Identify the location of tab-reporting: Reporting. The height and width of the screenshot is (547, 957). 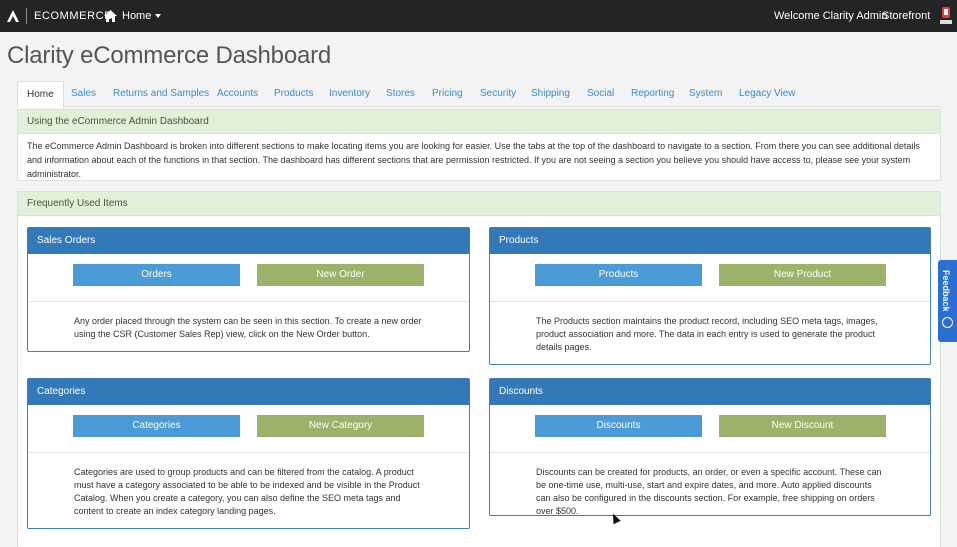
(652, 94).